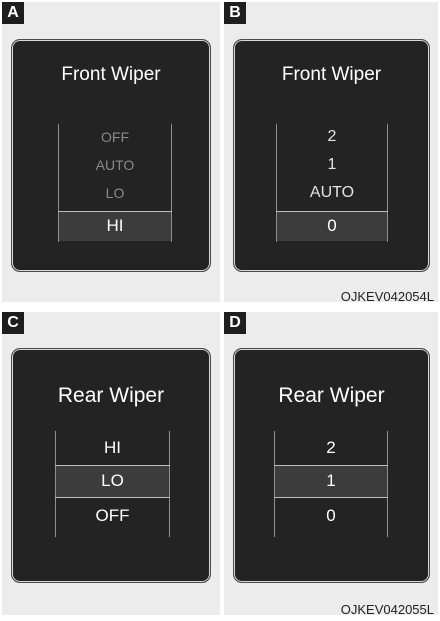 The height and width of the screenshot is (621, 440). What do you see at coordinates (13, 13) in the screenshot?
I see `panel-a-tag: A` at bounding box center [13, 13].